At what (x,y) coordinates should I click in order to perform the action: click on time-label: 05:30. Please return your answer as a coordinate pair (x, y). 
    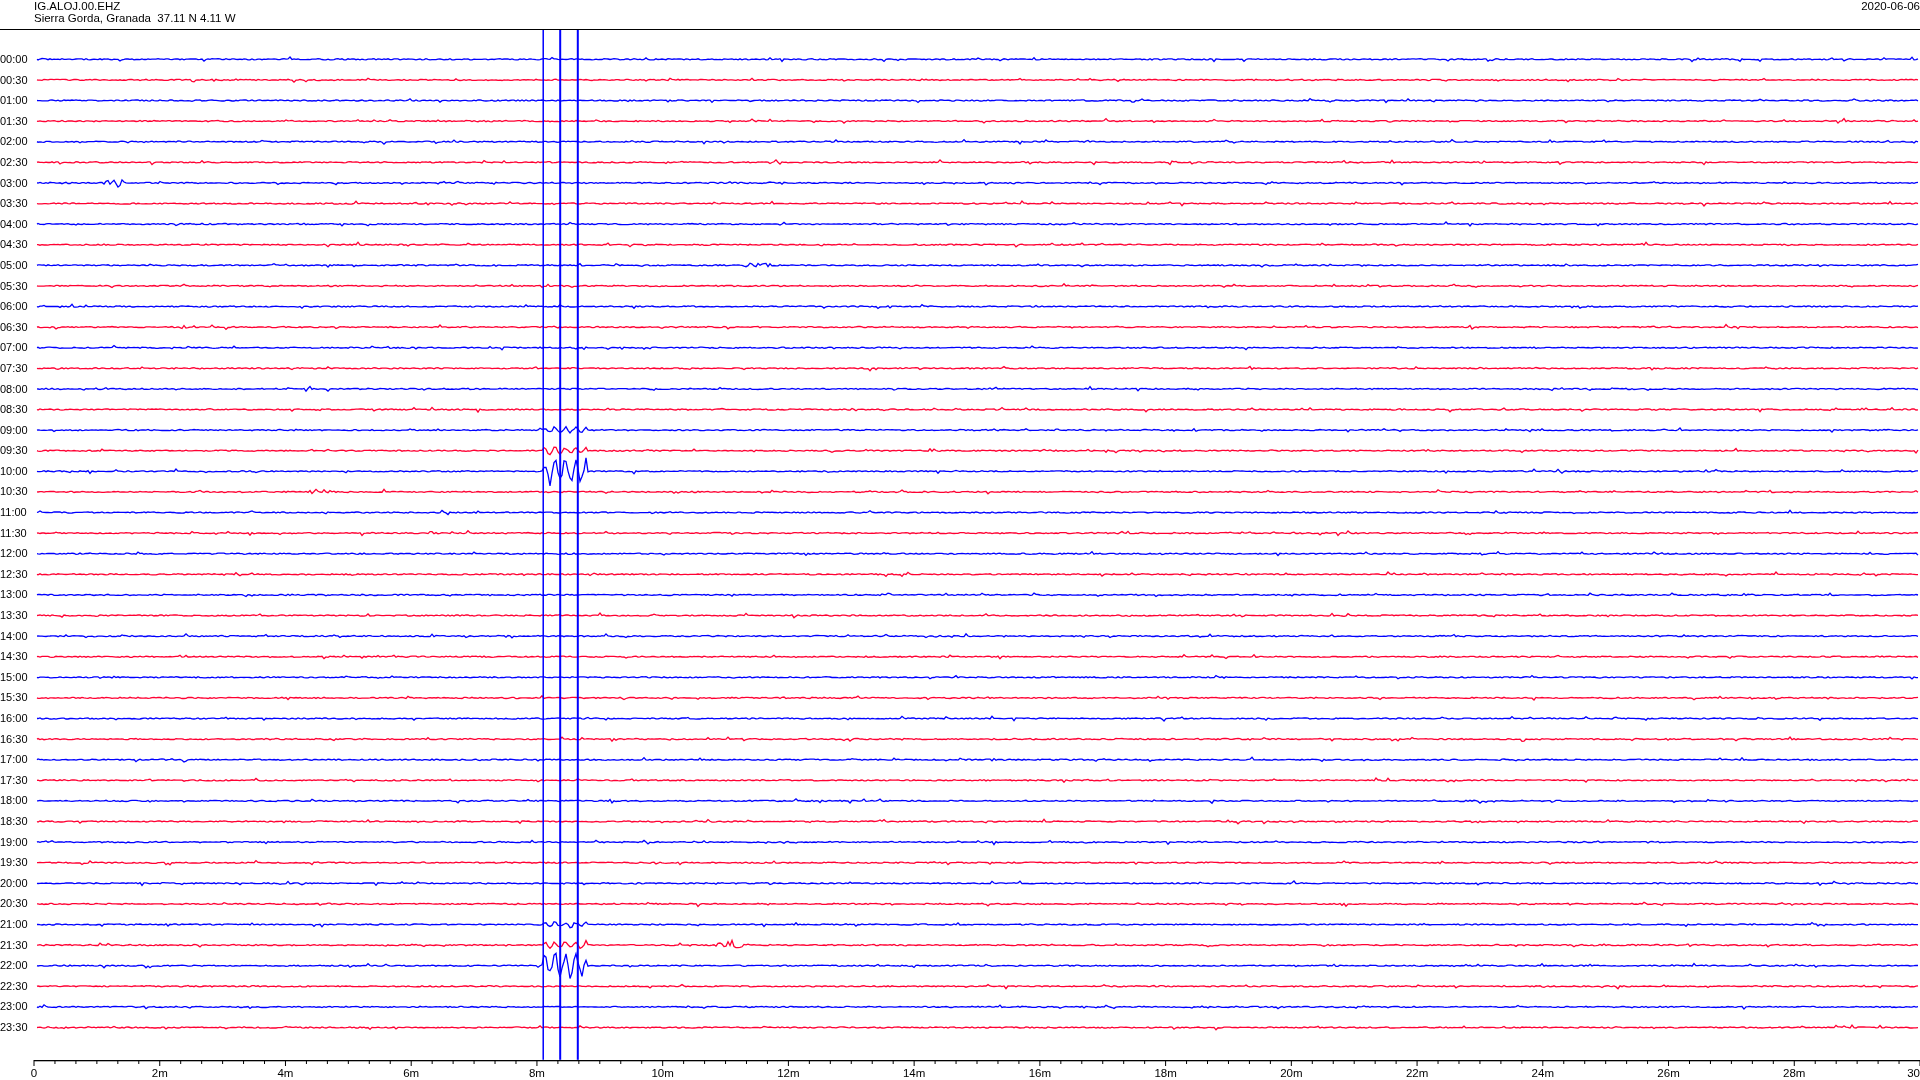
    Looking at the image, I should click on (14, 286).